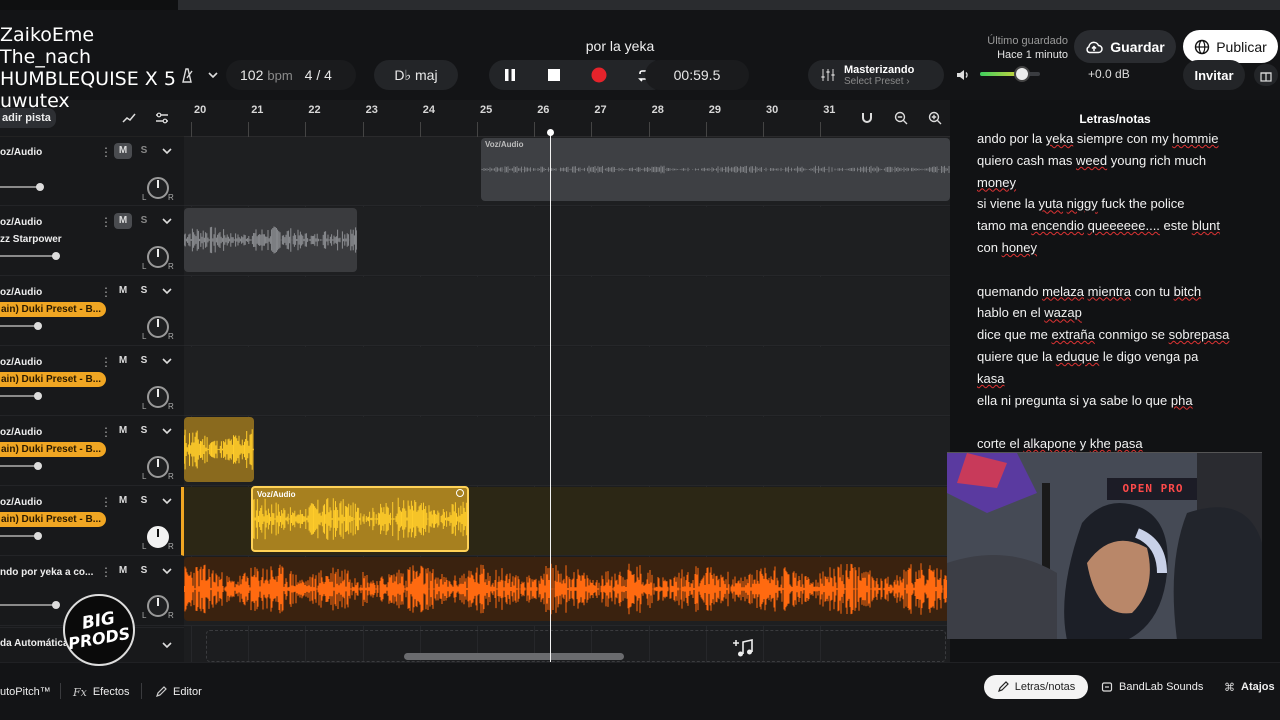 This screenshot has width=1280, height=720. What do you see at coordinates (554, 75) in the screenshot?
I see `stop-icon` at bounding box center [554, 75].